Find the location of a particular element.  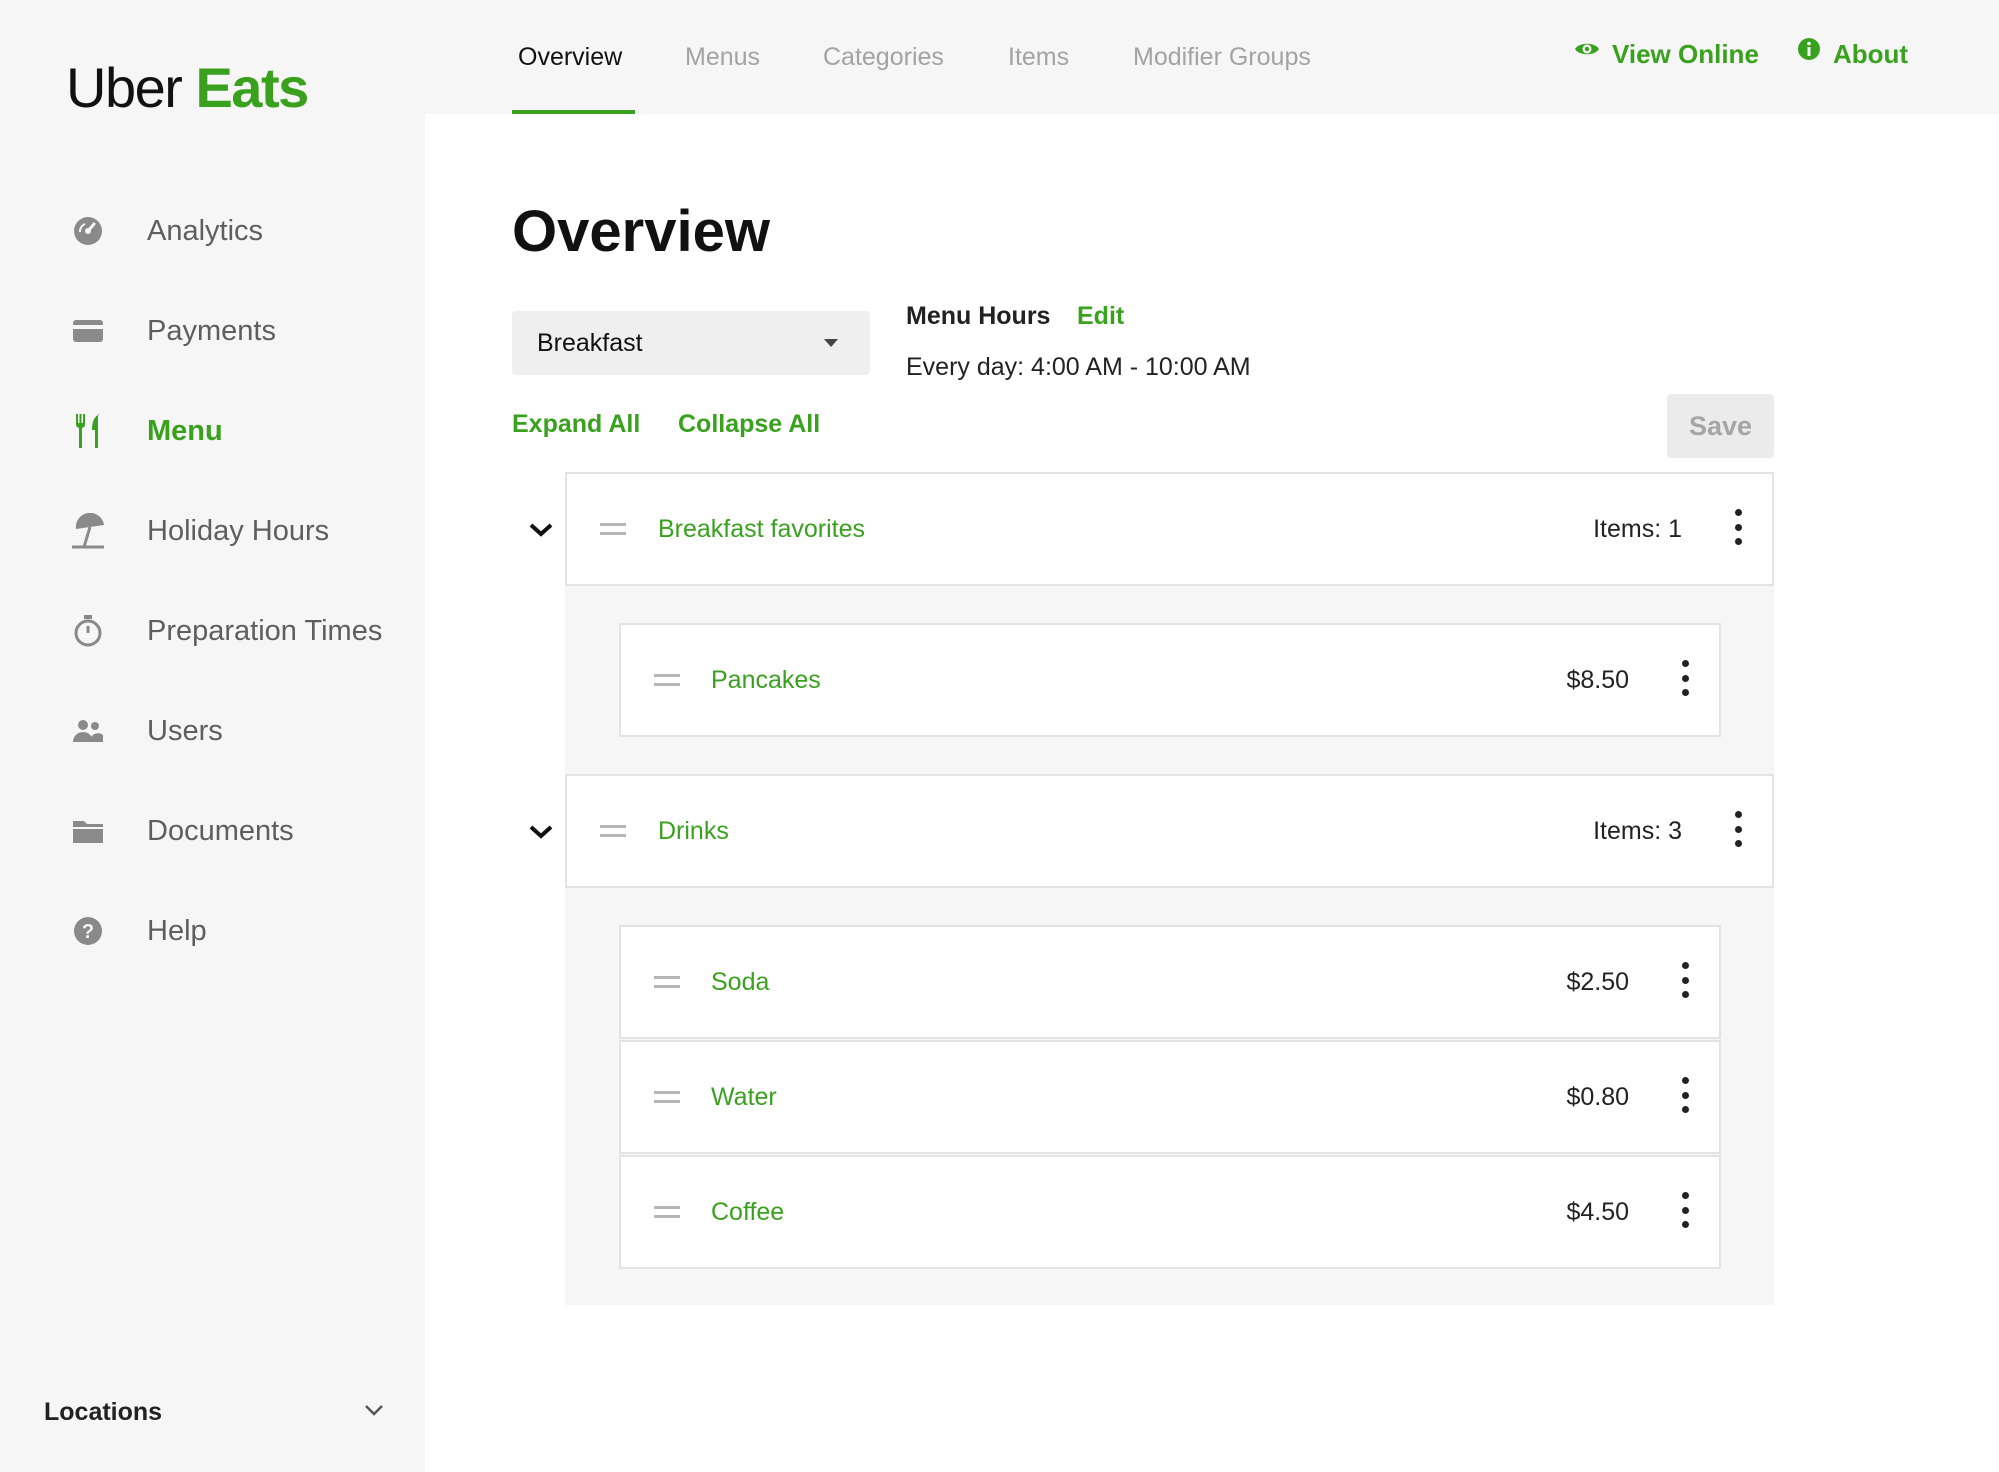

item-price: $4.50 is located at coordinates (1597, 1212).